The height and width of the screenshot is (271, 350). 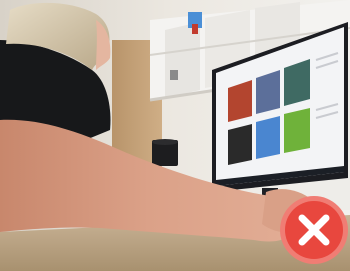 What do you see at coordinates (165, 152) in the screenshot?
I see `speaker` at bounding box center [165, 152].